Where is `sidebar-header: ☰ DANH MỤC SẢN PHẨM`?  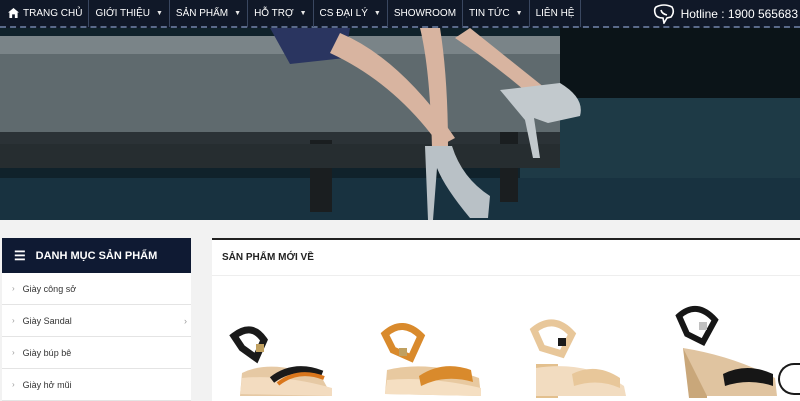
sidebar-header: ☰ DANH MỤC SẢN PHẨM is located at coordinates (96, 255).